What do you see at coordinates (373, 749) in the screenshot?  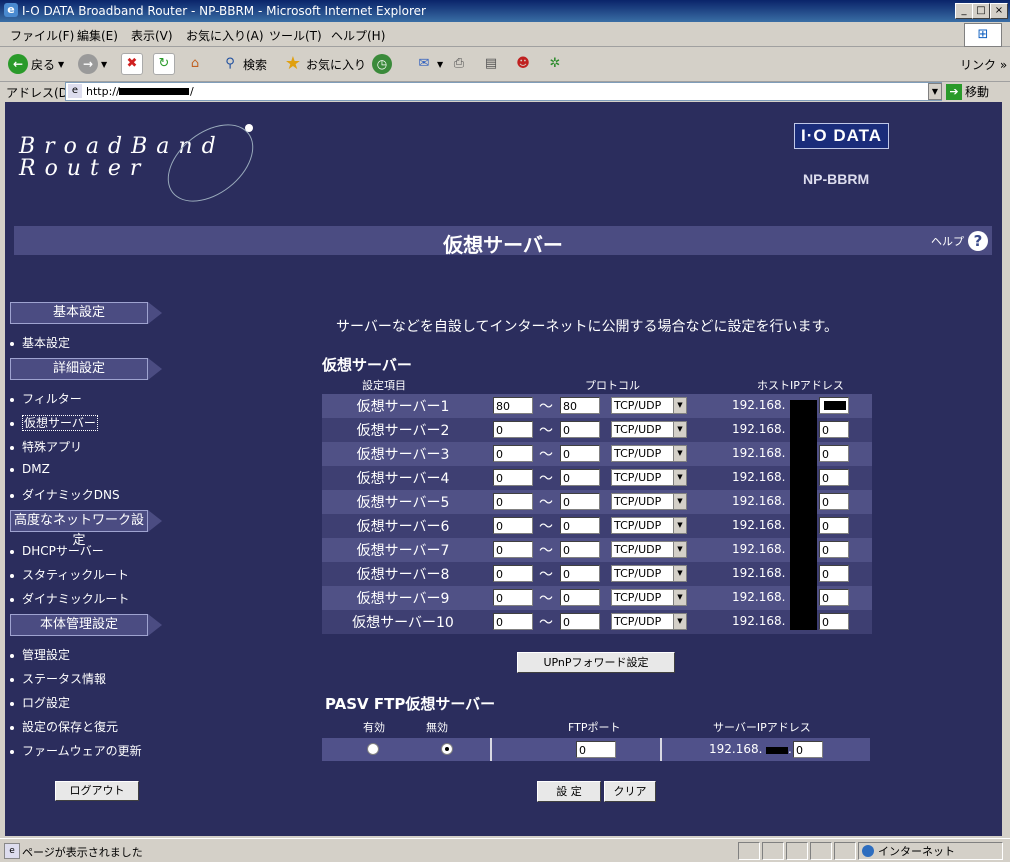 I see `pasv-enable-radio` at bounding box center [373, 749].